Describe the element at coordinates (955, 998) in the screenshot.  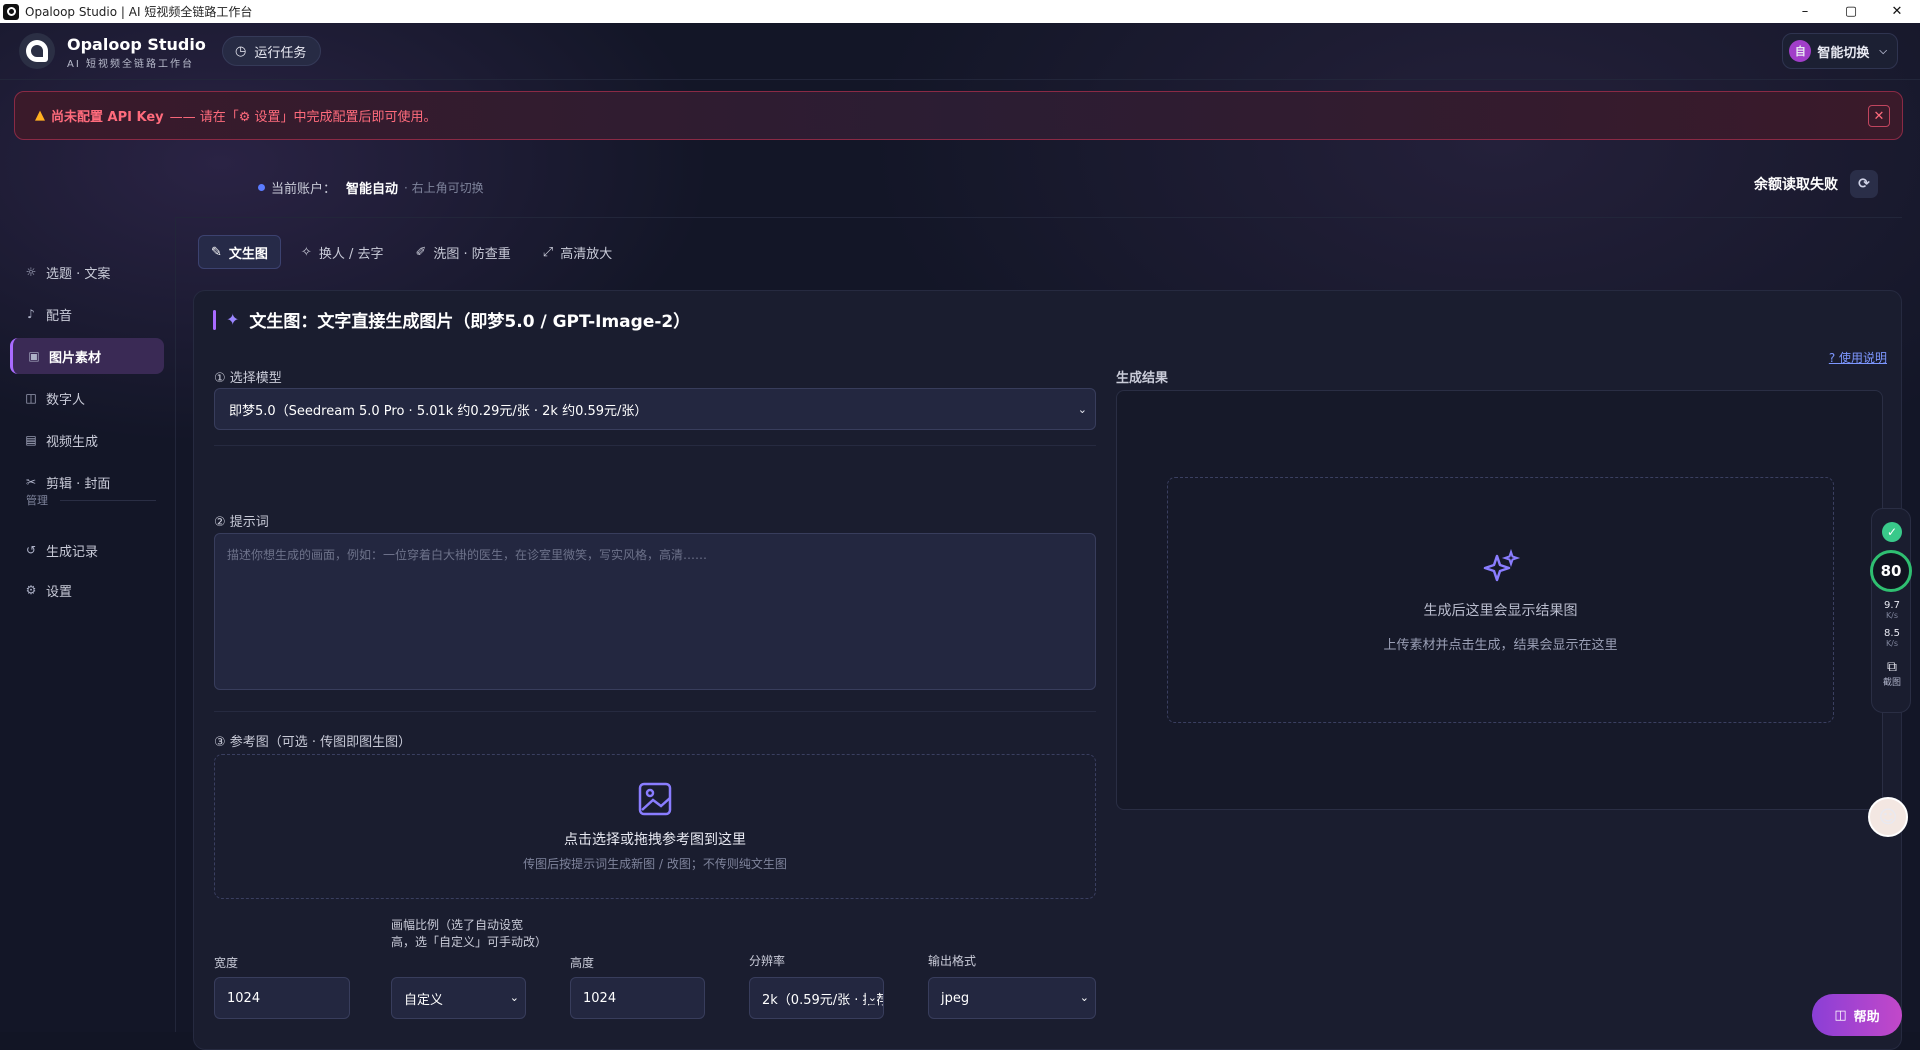
I see `format-value: jpeg` at that location.